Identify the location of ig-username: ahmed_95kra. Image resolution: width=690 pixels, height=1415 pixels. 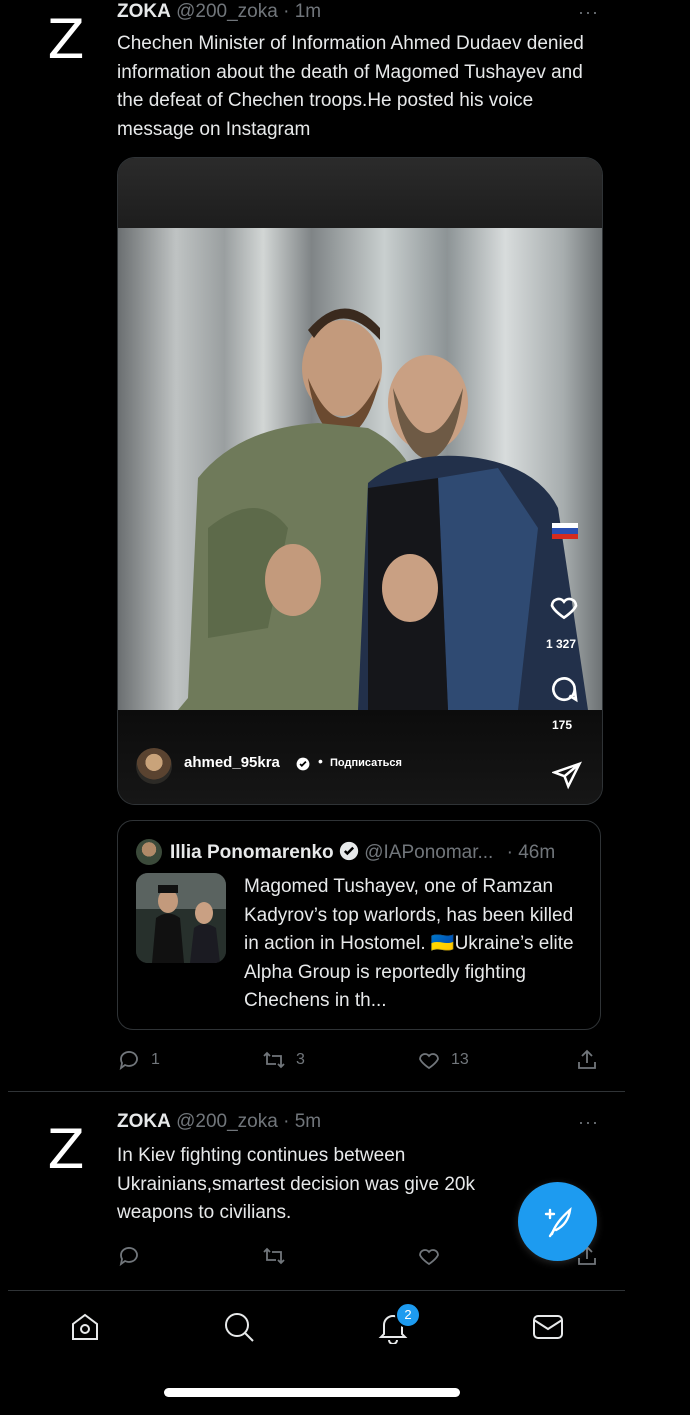
(232, 762).